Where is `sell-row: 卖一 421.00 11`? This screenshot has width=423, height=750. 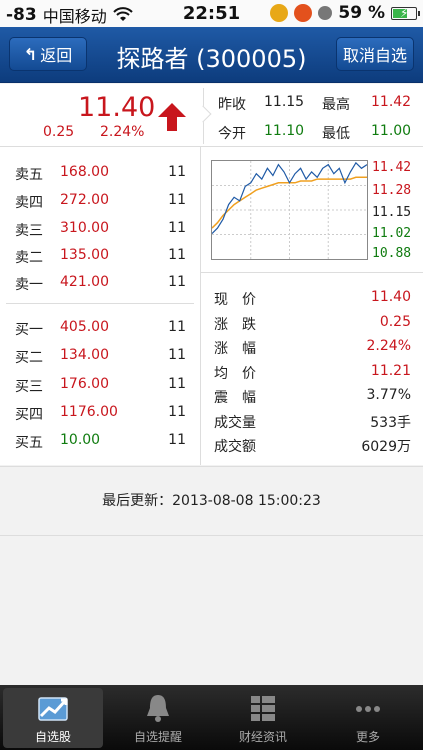
sell-row: 卖一 421.00 11 is located at coordinates (100, 284).